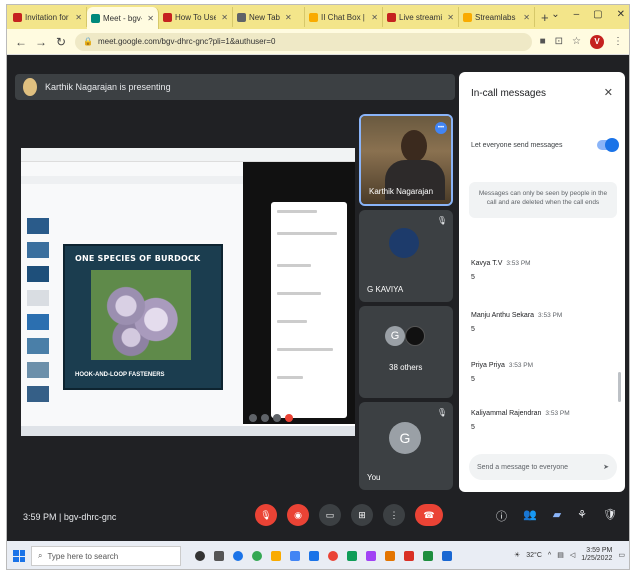  What do you see at coordinates (41, 42) in the screenshot?
I see `forward-icon: →` at bounding box center [41, 42].